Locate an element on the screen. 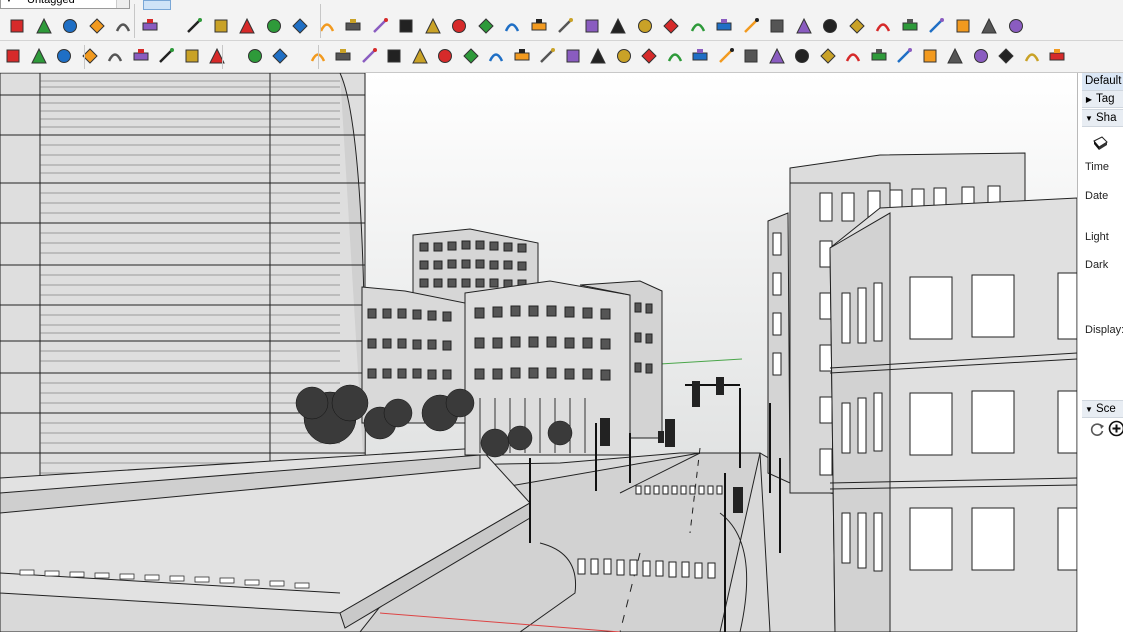 This screenshot has width=1123, height=632. tray-section-shadows: ▼ Sha is located at coordinates (1102, 118).